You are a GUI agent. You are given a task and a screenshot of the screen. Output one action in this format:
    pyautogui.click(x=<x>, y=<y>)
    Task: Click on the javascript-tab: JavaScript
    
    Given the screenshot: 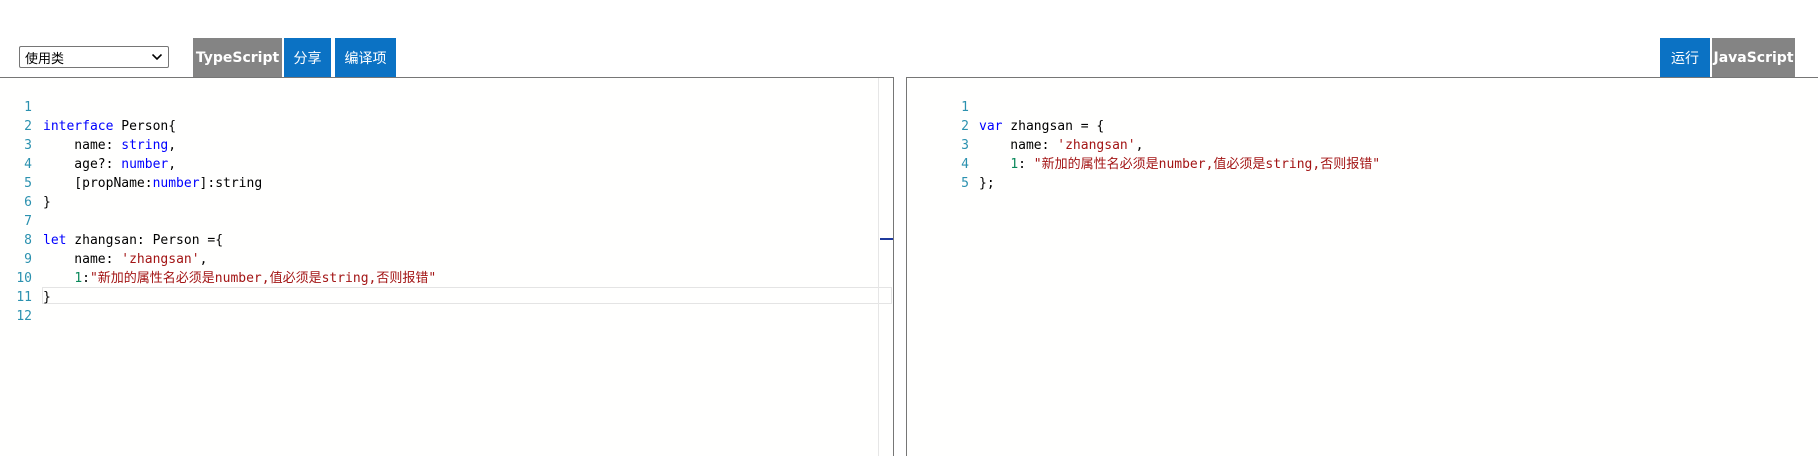 What is the action you would take?
    pyautogui.click(x=1753, y=57)
    